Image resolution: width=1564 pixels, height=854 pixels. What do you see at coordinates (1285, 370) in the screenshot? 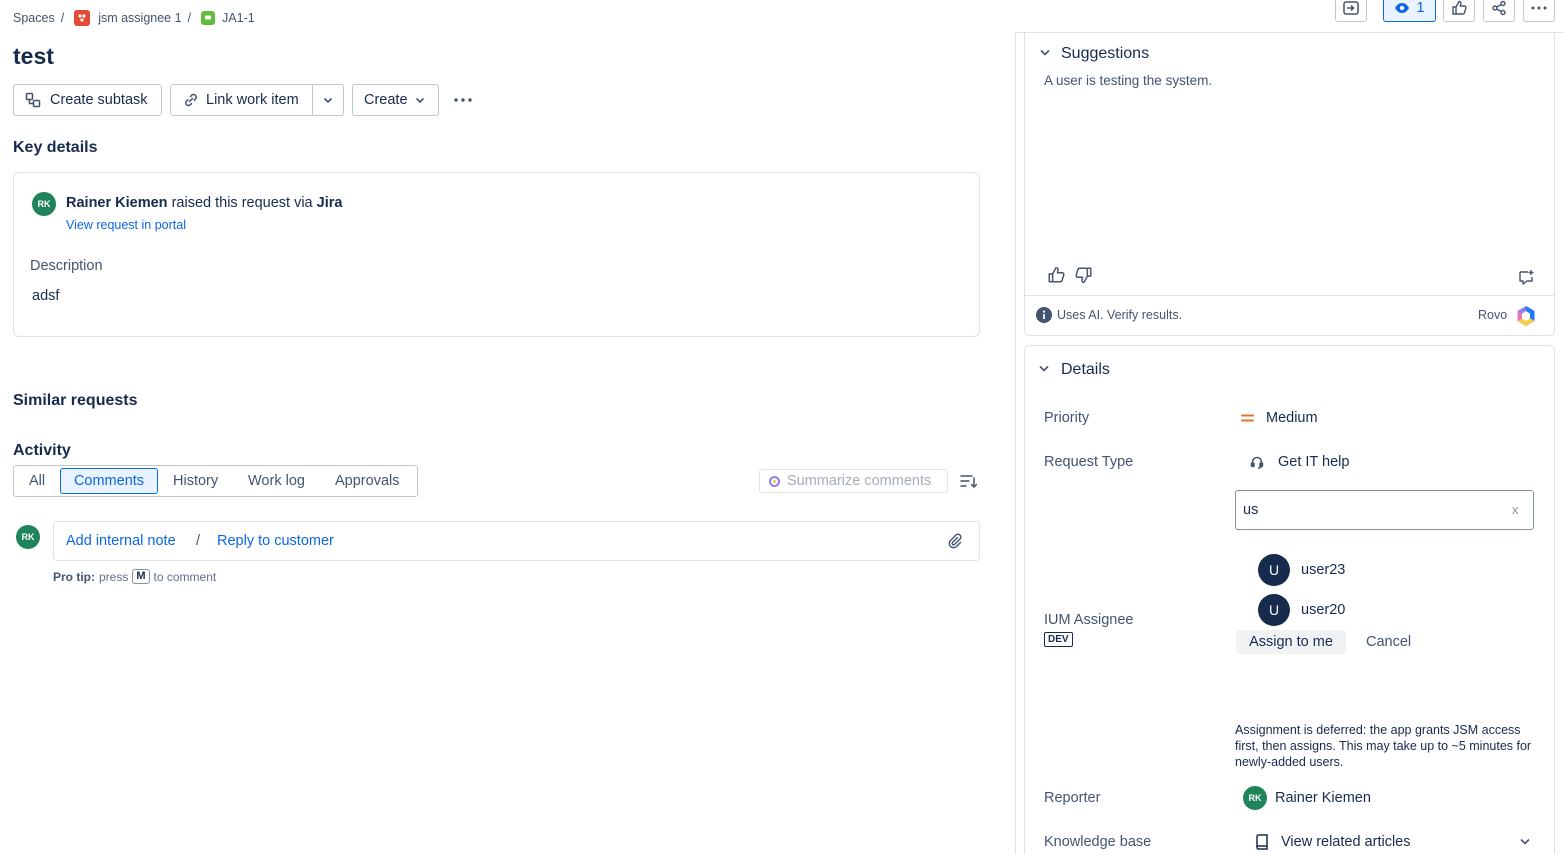
I see `details-header: Details` at bounding box center [1285, 370].